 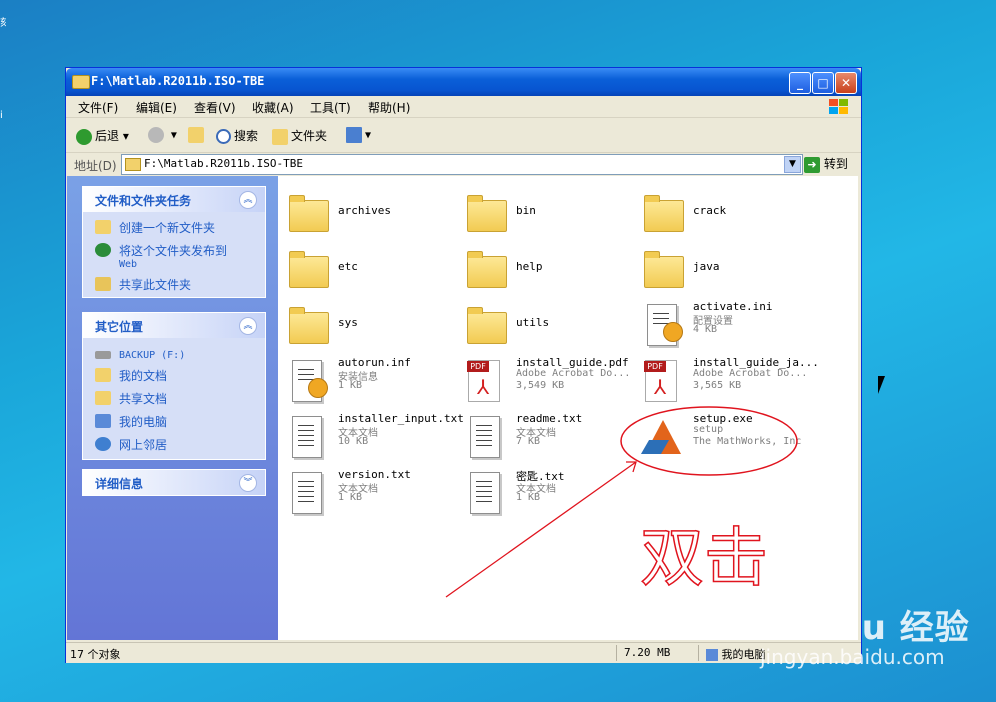 I want to click on baidu-logo: Bai du 经验, so click(x=865, y=628).